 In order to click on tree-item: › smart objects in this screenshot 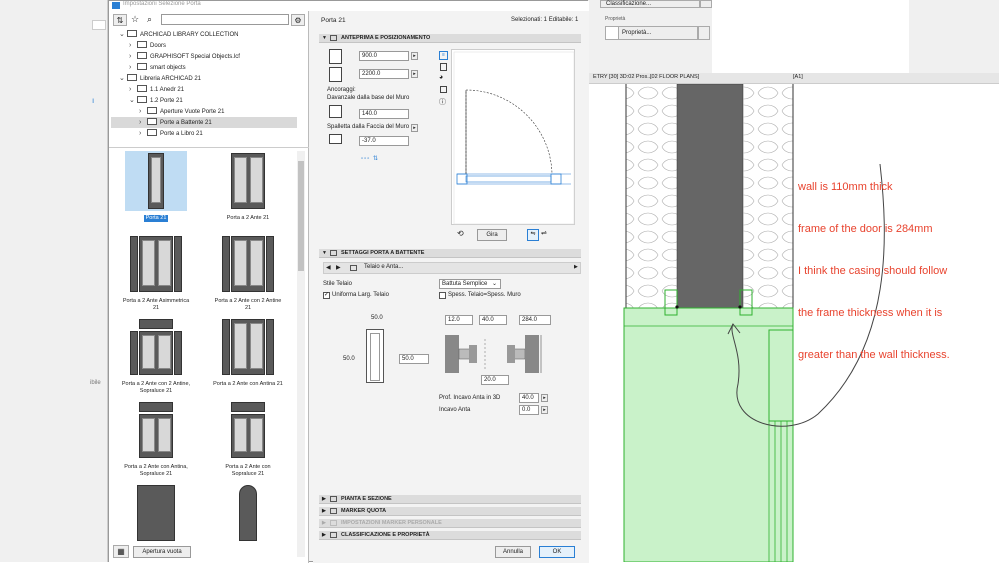, I will do `click(204, 67)`.